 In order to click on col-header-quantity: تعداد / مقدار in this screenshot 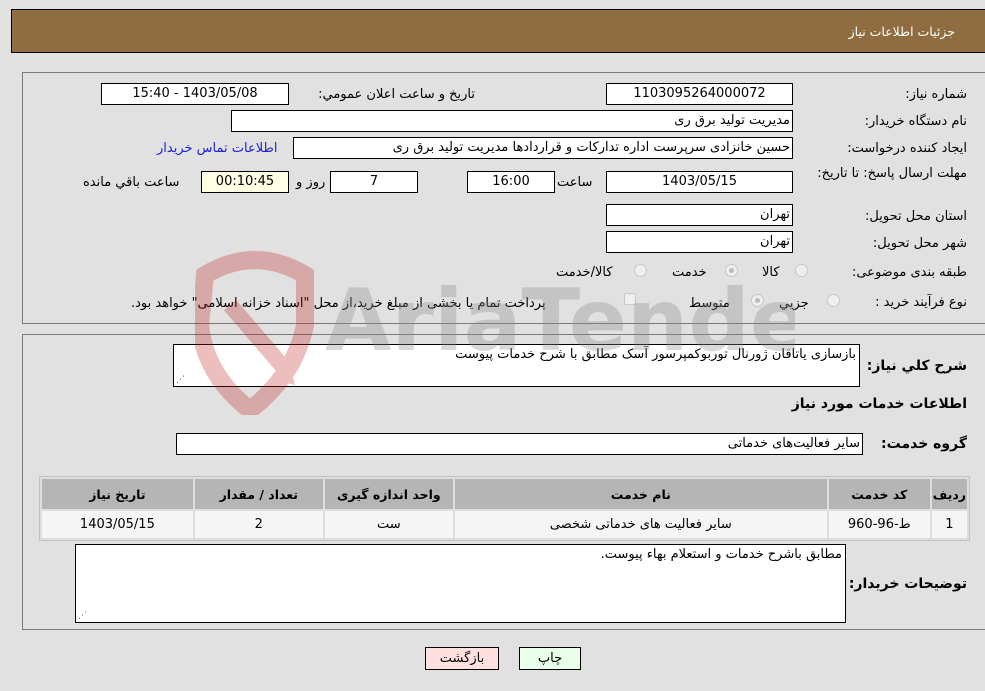, I will do `click(258, 494)`.